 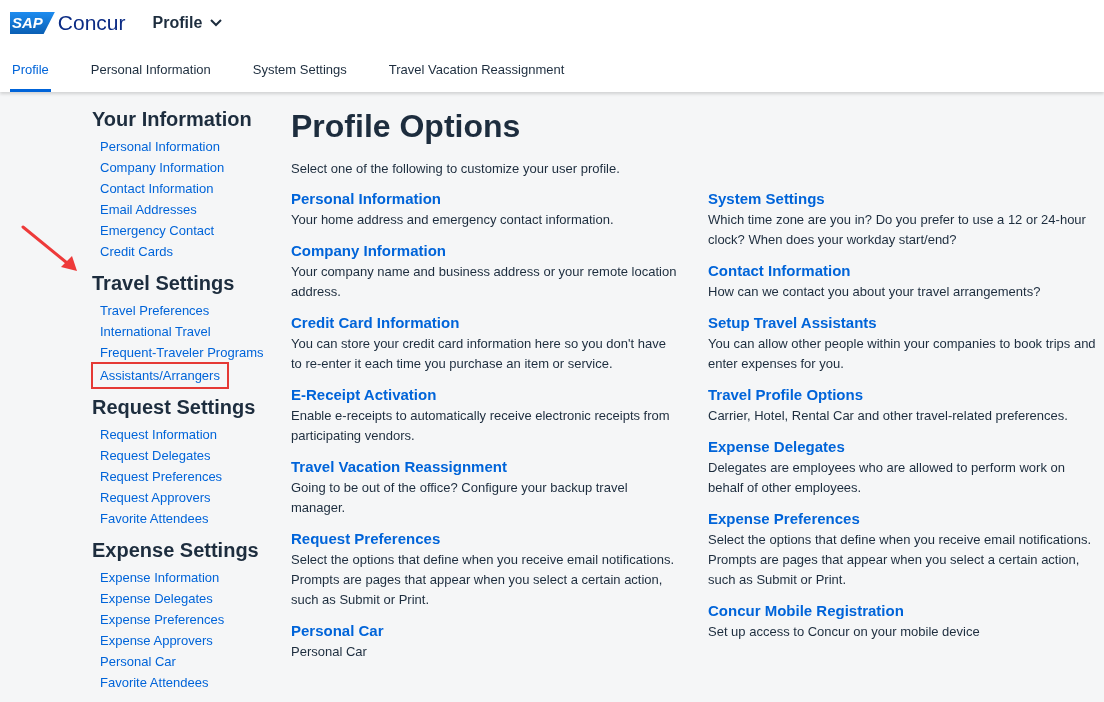 What do you see at coordinates (485, 466) in the screenshot?
I see `option-link: Travel Vacation Reassignment` at bounding box center [485, 466].